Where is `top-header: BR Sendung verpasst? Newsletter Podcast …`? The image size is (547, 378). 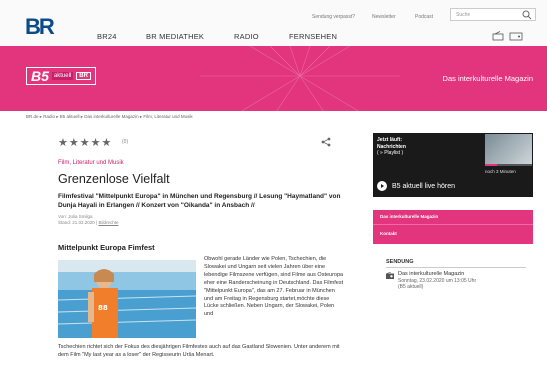 top-header: BR Sendung verpasst? Newsletter Podcast … is located at coordinates (273, 23).